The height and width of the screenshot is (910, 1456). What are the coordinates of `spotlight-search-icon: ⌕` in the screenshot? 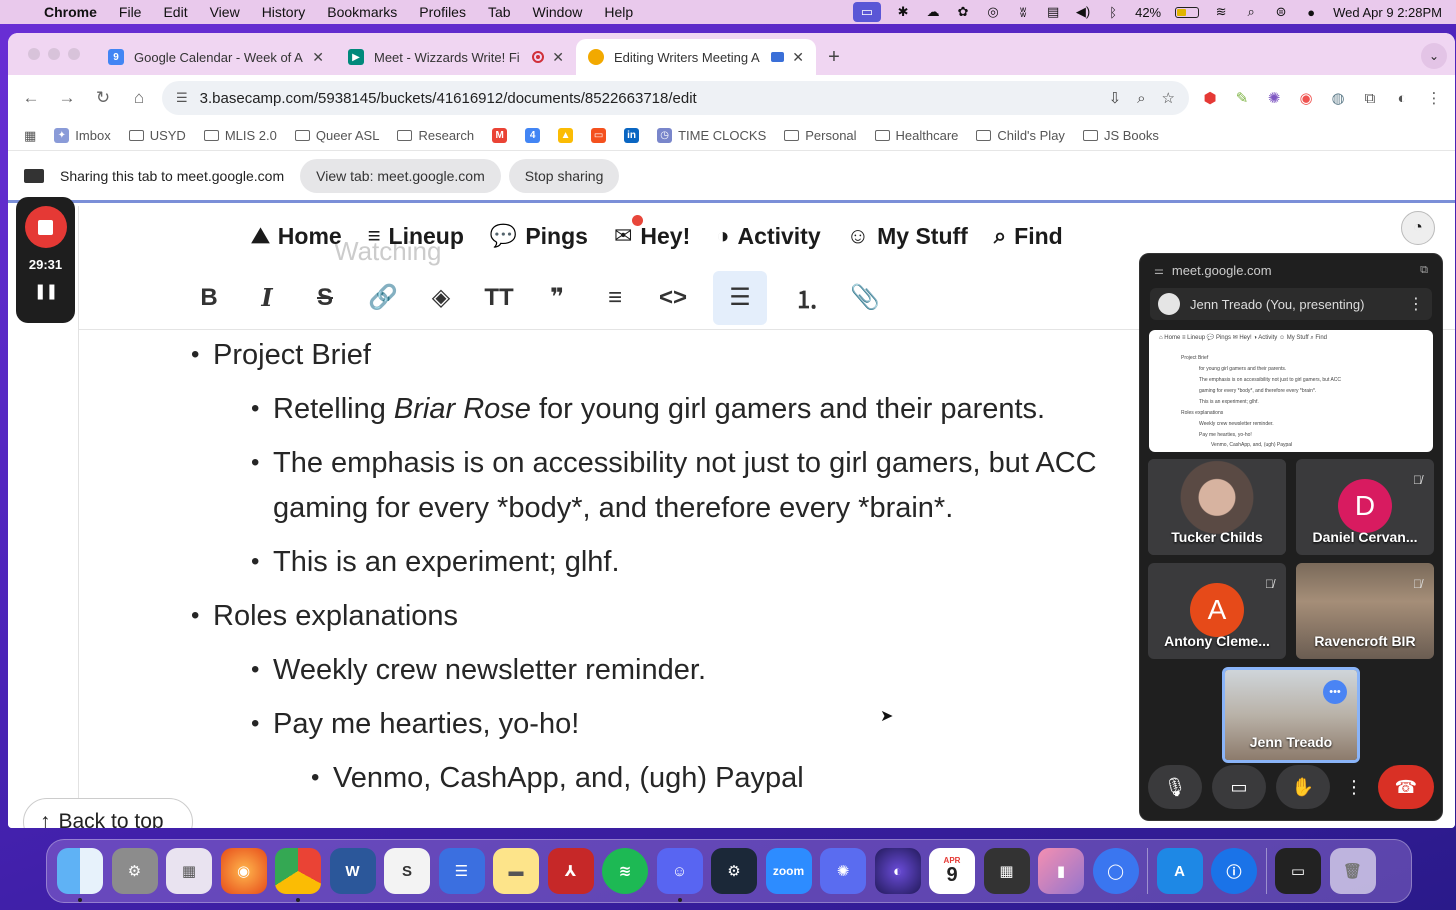 It's located at (1251, 12).